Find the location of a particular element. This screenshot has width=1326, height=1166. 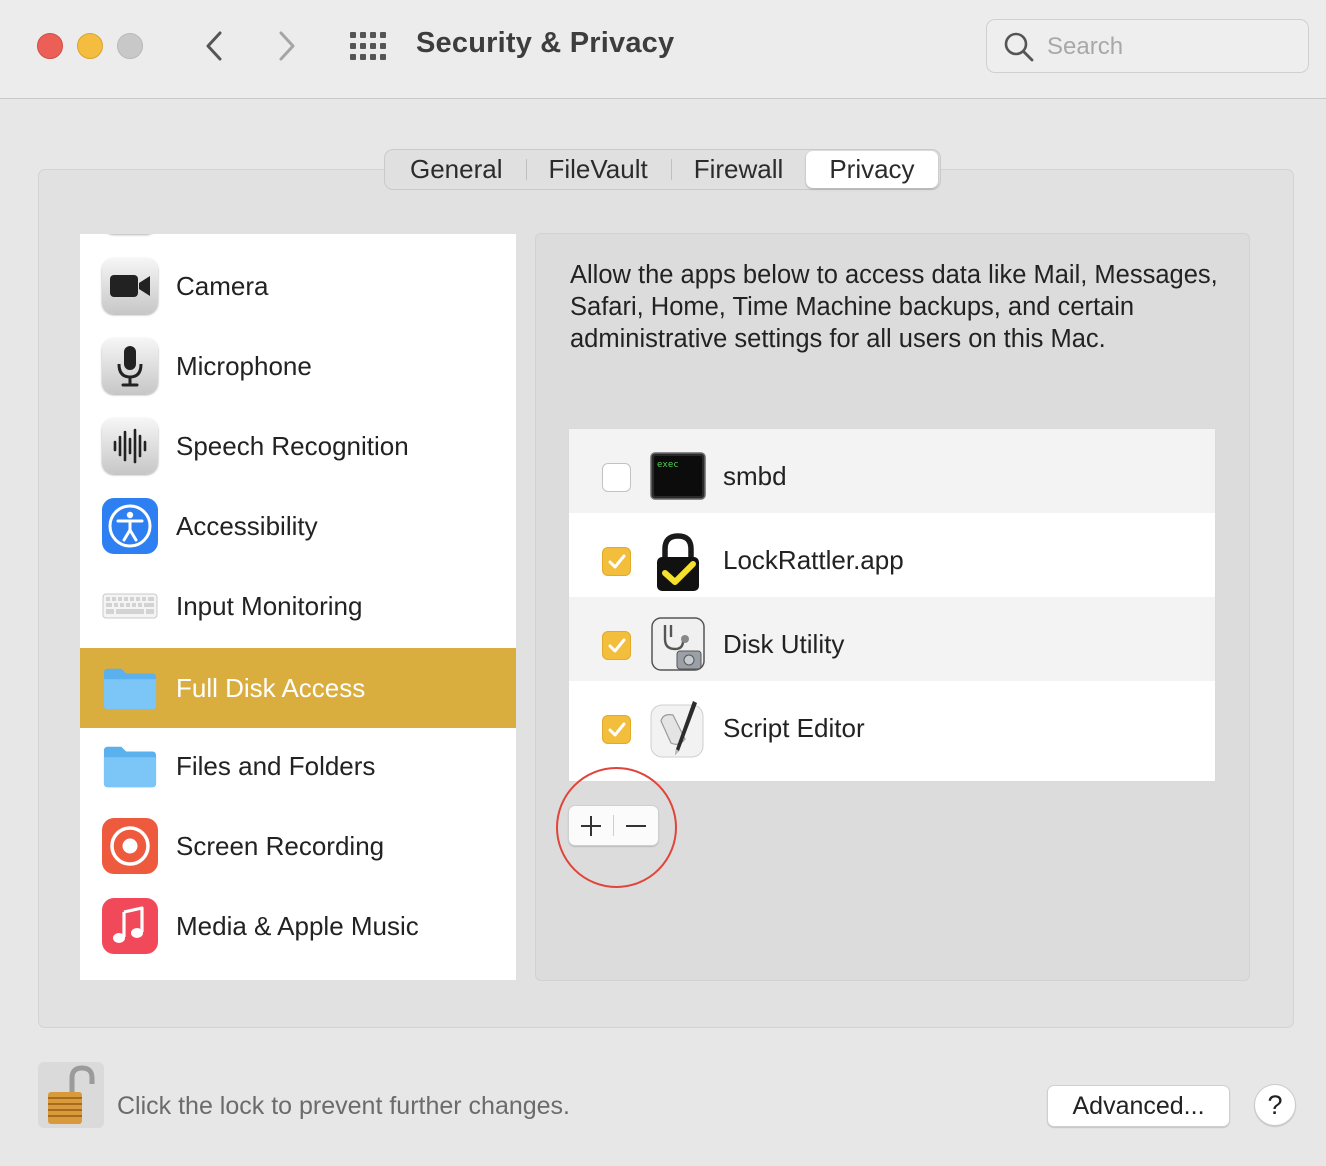

sidebar-item-label: Microphone is located at coordinates (244, 365).